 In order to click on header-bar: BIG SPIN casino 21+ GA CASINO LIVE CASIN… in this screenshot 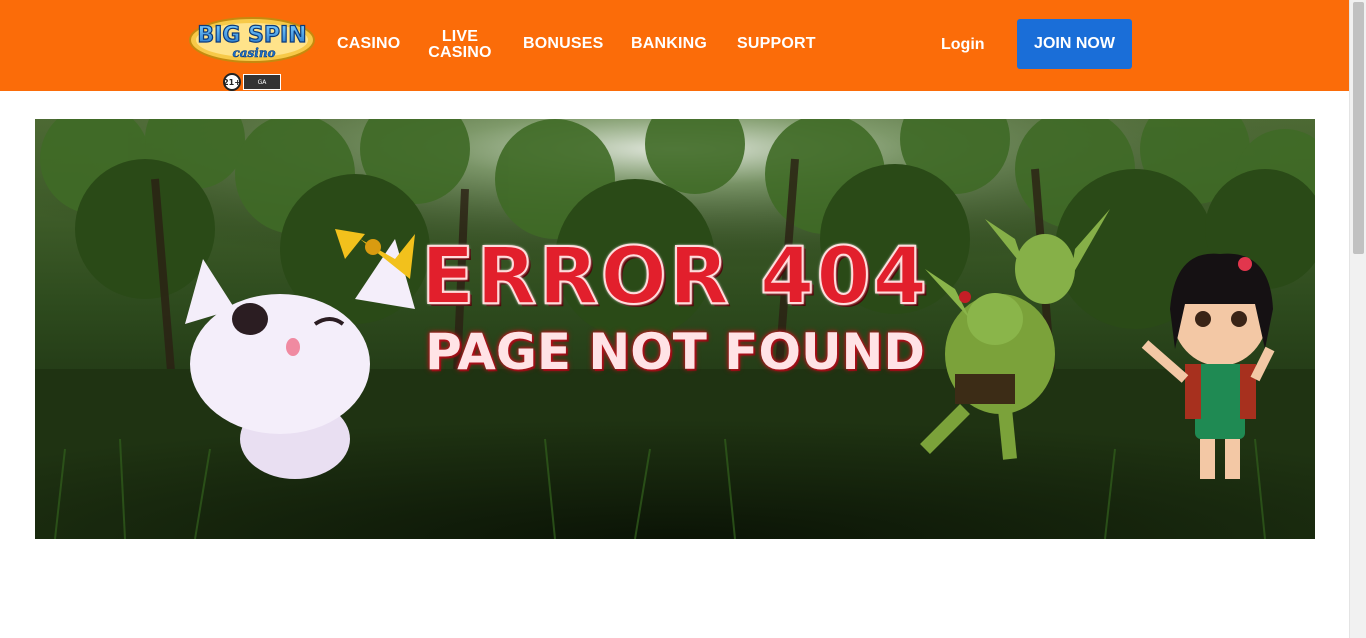, I will do `click(674, 45)`.